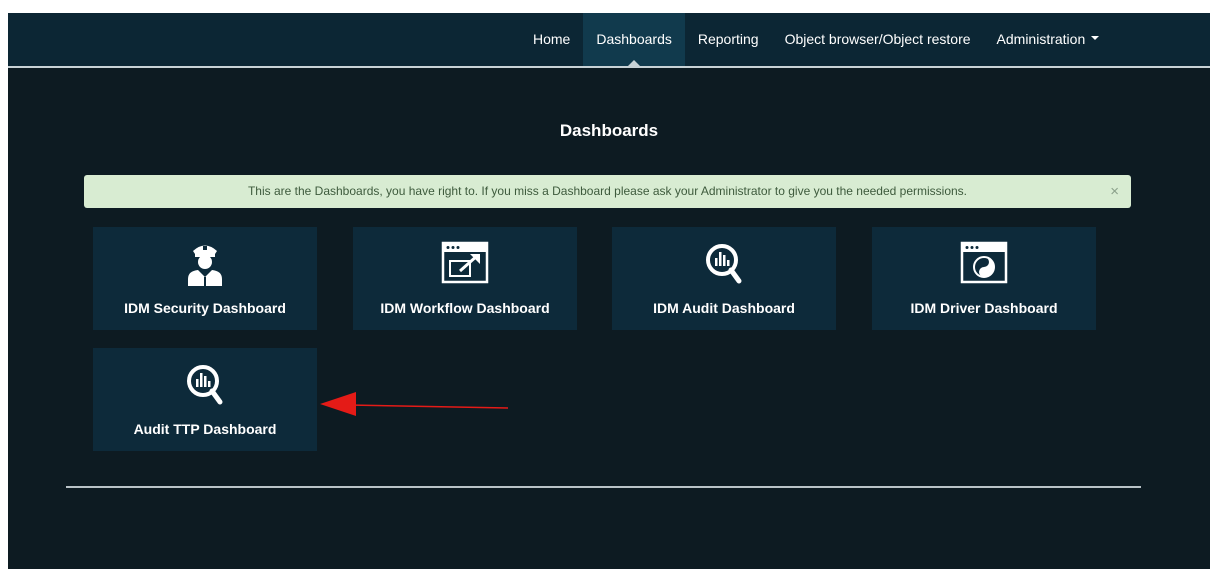  I want to click on nav-object-browser: Object browser/Object restore, so click(878, 39).